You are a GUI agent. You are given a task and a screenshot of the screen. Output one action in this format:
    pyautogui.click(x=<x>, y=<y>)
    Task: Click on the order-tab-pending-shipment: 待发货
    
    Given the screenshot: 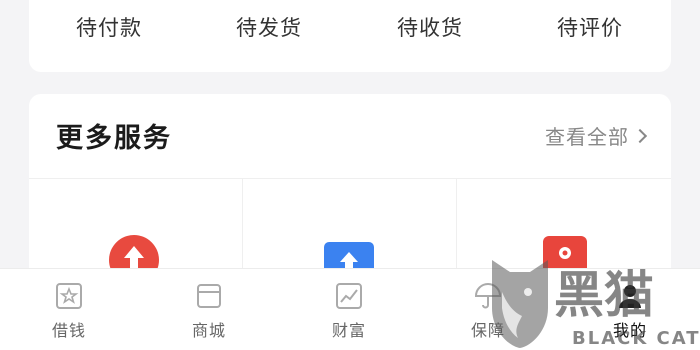 What is the action you would take?
    pyautogui.click(x=269, y=27)
    